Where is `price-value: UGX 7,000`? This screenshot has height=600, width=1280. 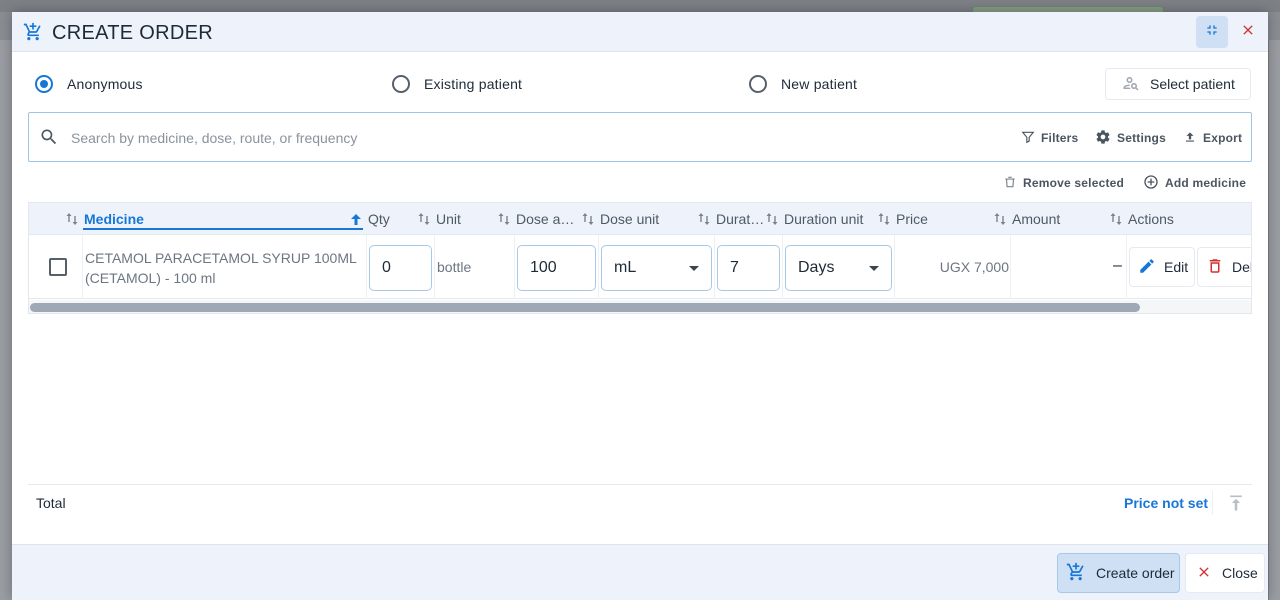 price-value: UGX 7,000 is located at coordinates (974, 267).